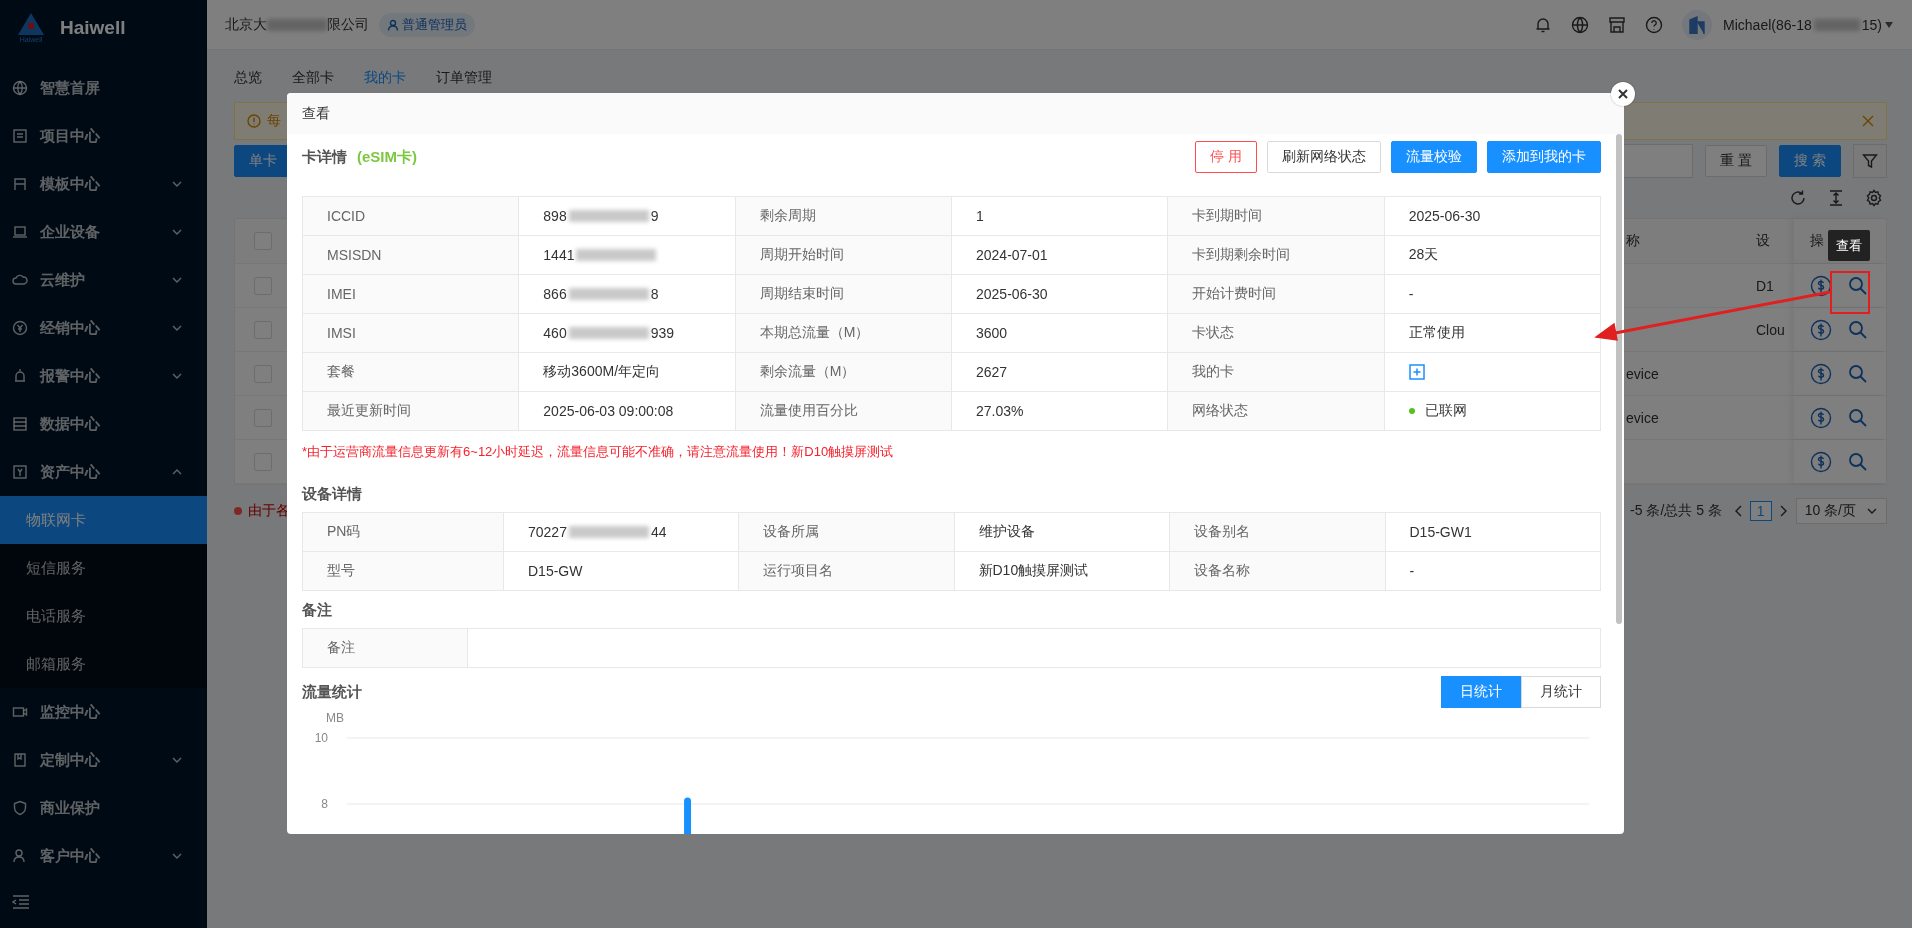  Describe the element at coordinates (103, 472) in the screenshot. I see `menu-item: 资产中心` at that location.